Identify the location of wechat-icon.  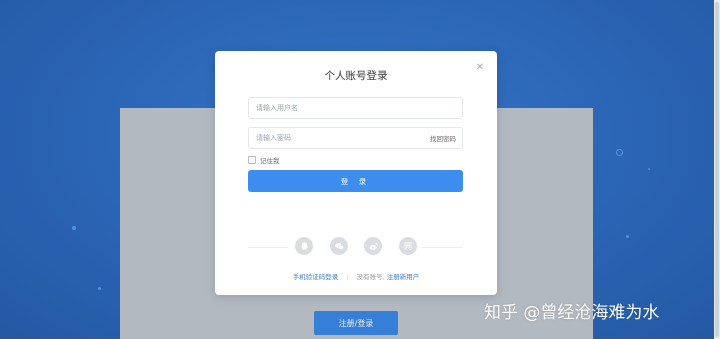
(339, 246).